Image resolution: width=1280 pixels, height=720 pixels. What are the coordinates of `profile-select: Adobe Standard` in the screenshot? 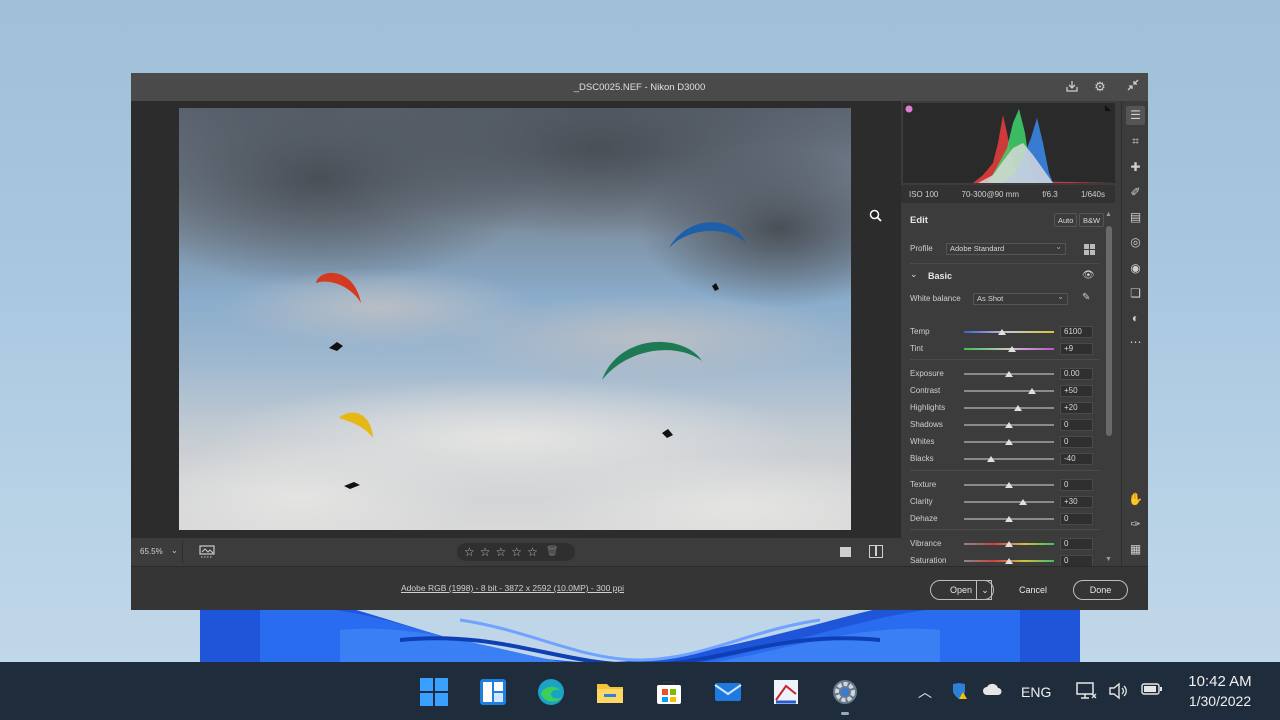 It's located at (1006, 248).